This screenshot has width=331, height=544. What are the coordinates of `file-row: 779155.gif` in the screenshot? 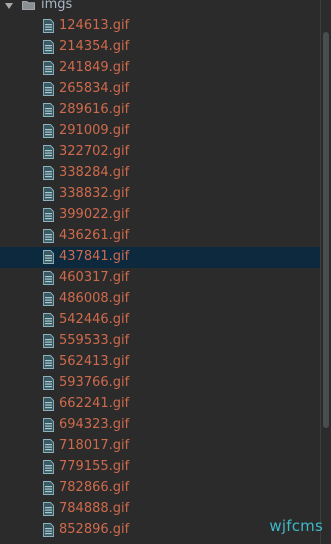 It's located at (160, 467).